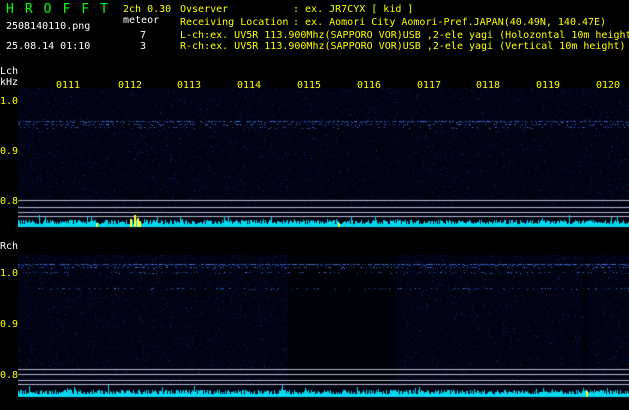 The height and width of the screenshot is (410, 629). What do you see at coordinates (9, 201) in the screenshot?
I see `lch-freq-0-8: 0.8` at bounding box center [9, 201].